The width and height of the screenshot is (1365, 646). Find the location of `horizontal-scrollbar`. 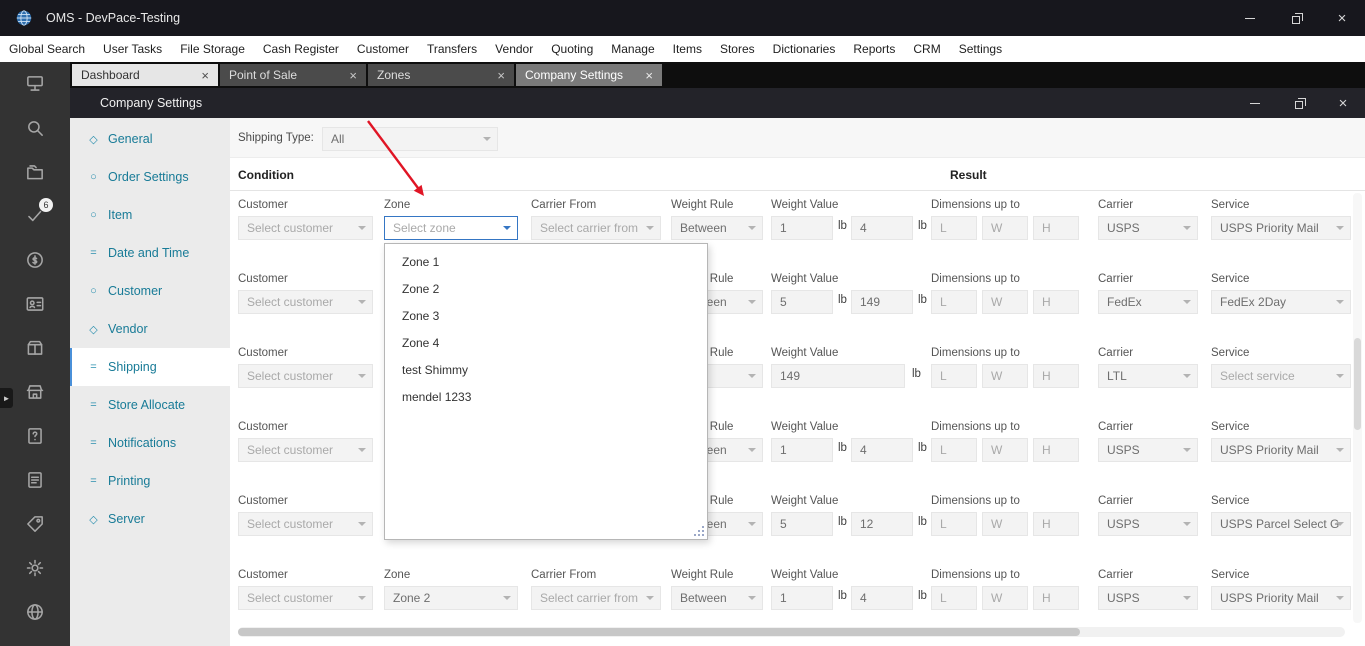

horizontal-scrollbar is located at coordinates (791, 632).